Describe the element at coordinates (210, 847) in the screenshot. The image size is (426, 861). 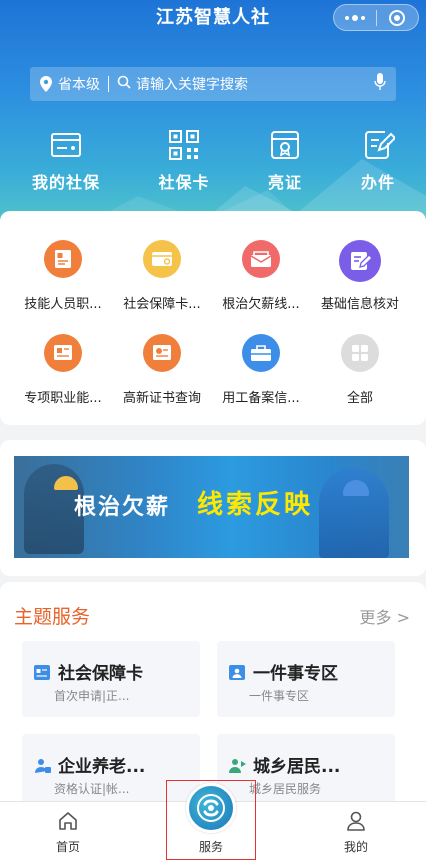
I see `tab-label: 服务` at that location.